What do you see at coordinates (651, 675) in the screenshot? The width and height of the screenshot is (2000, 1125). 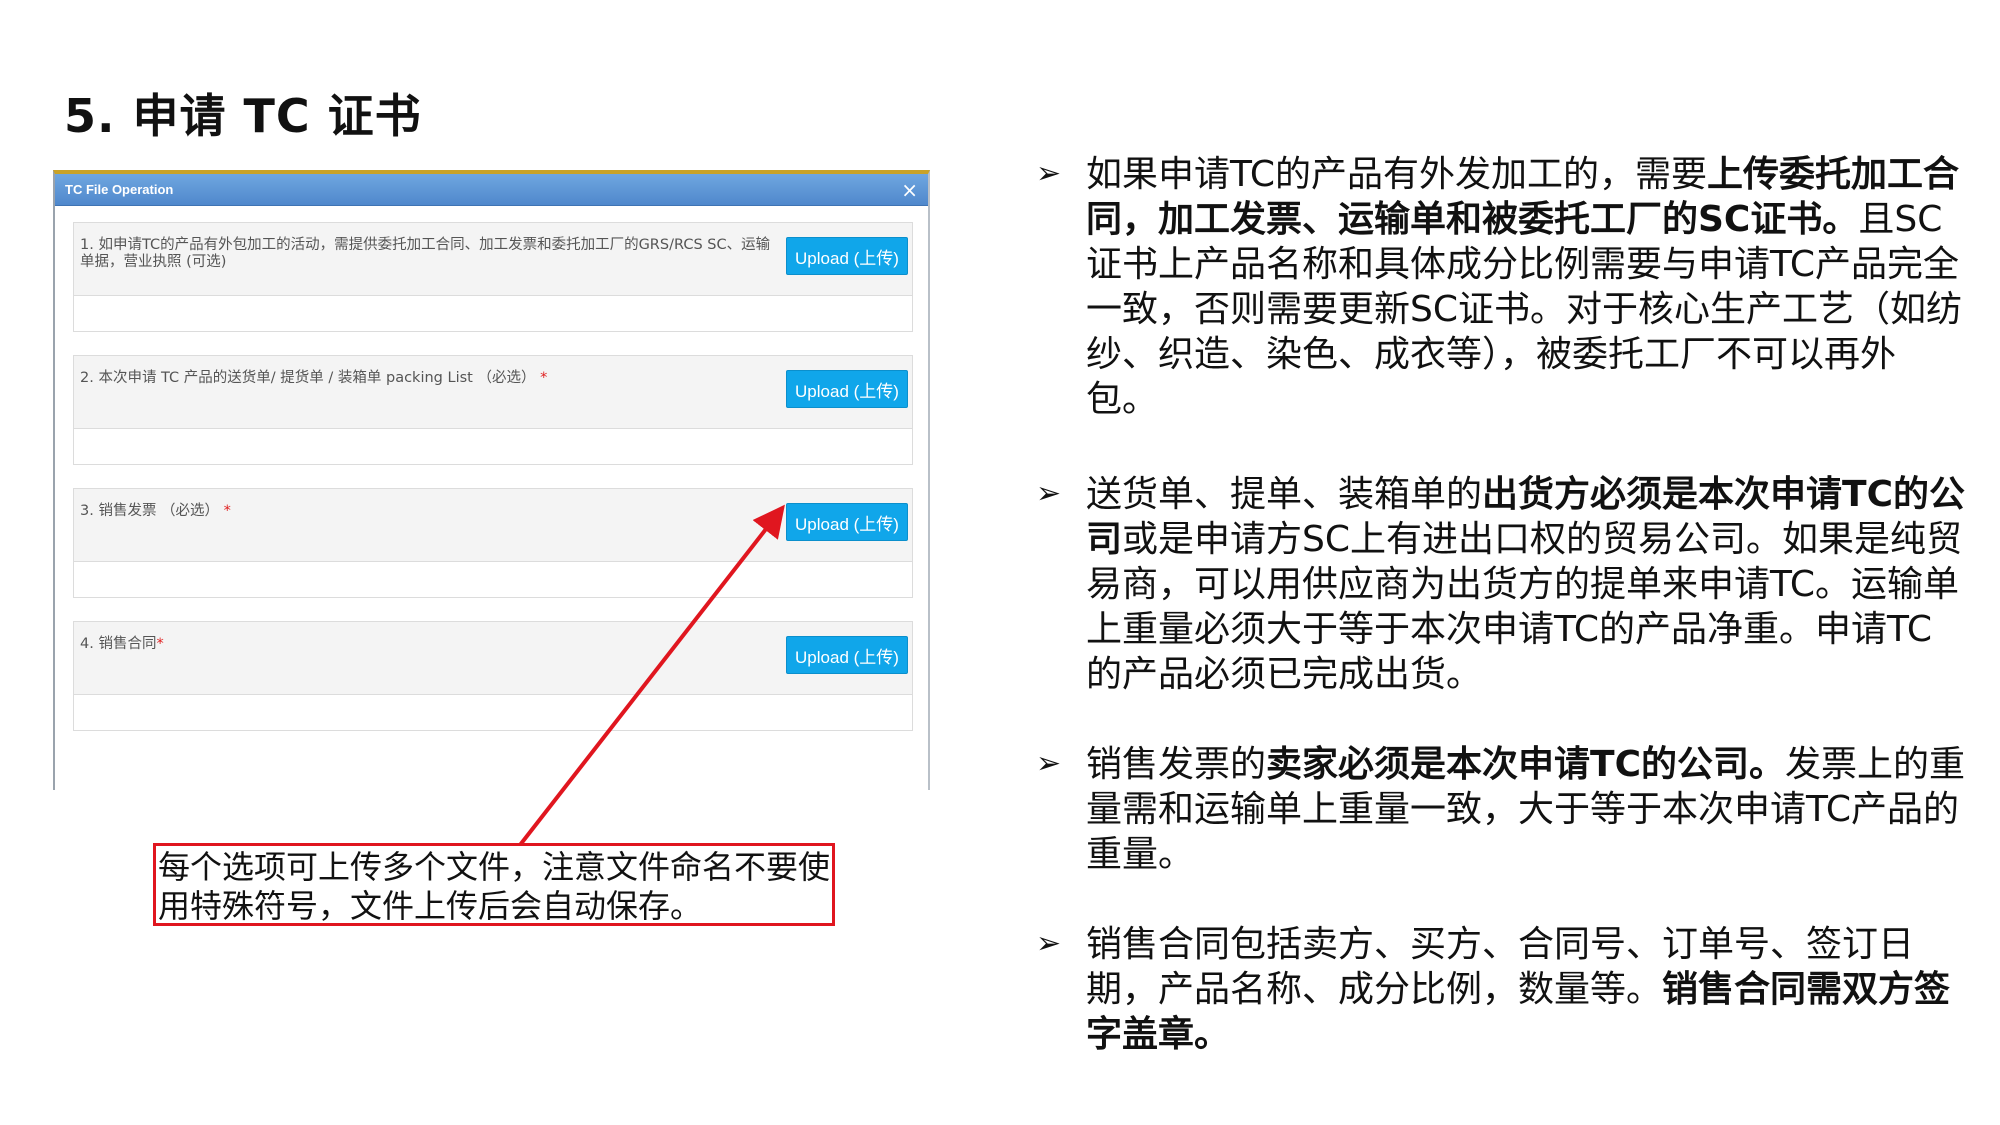 I see `arrow-line` at bounding box center [651, 675].